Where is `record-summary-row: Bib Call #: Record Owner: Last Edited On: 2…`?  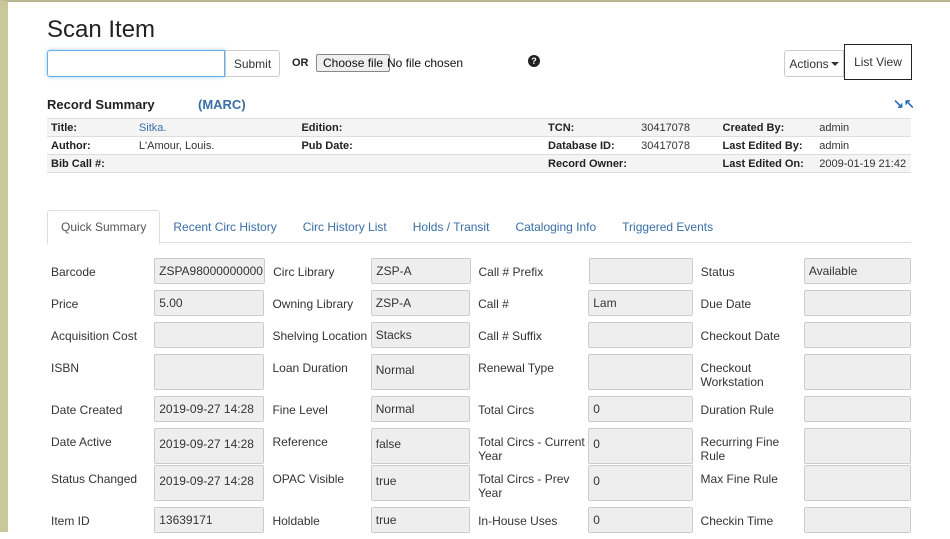 record-summary-row: Bib Call #: Record Owner: Last Edited On: 2… is located at coordinates (479, 163).